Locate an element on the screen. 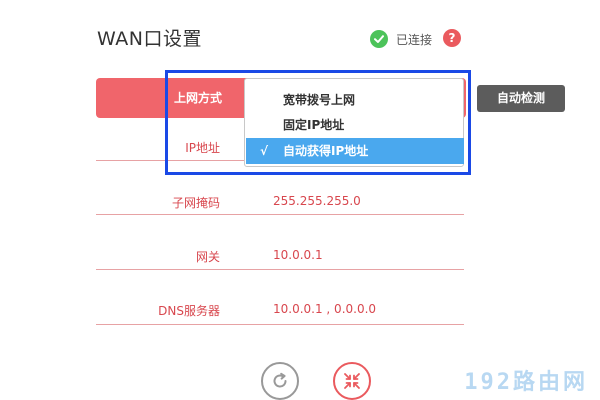 The image size is (600, 400). autodetect-button: 自动检测 is located at coordinates (521, 98).